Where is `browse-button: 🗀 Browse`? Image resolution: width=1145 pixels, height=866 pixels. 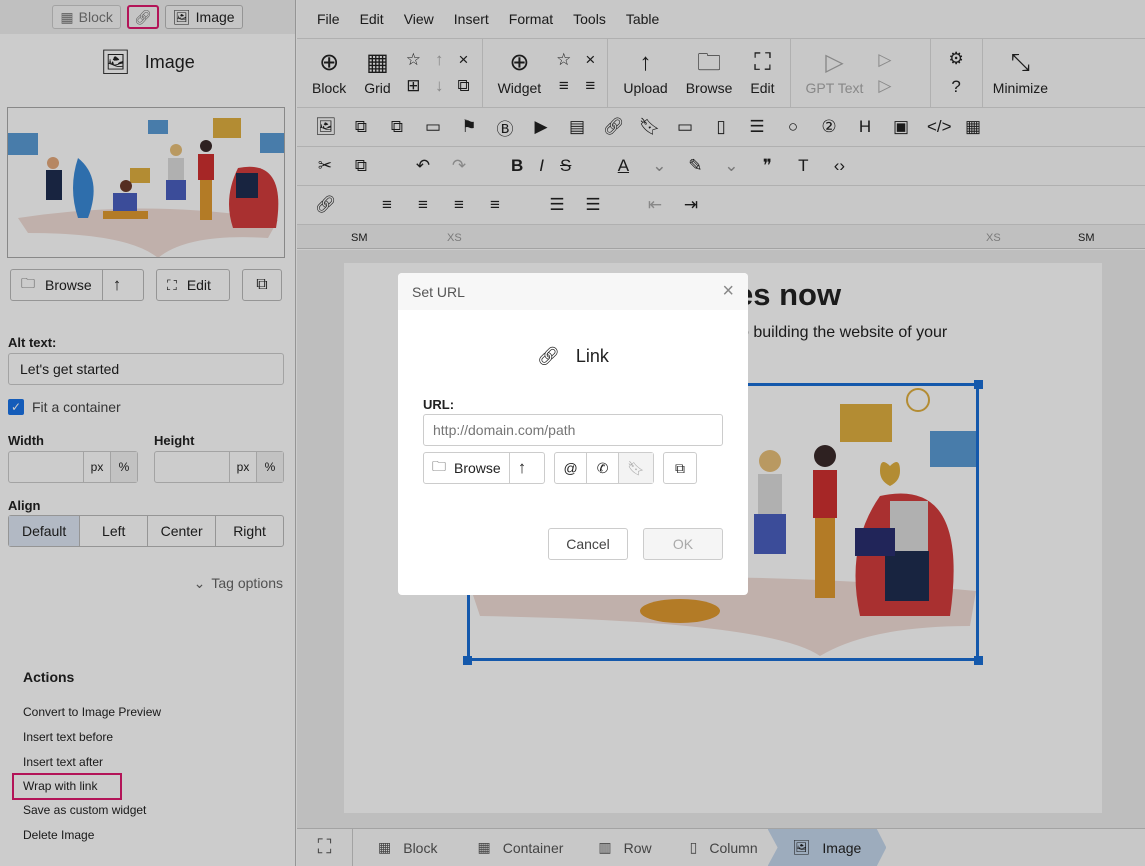
browse-button: 🗀 Browse is located at coordinates (466, 468).